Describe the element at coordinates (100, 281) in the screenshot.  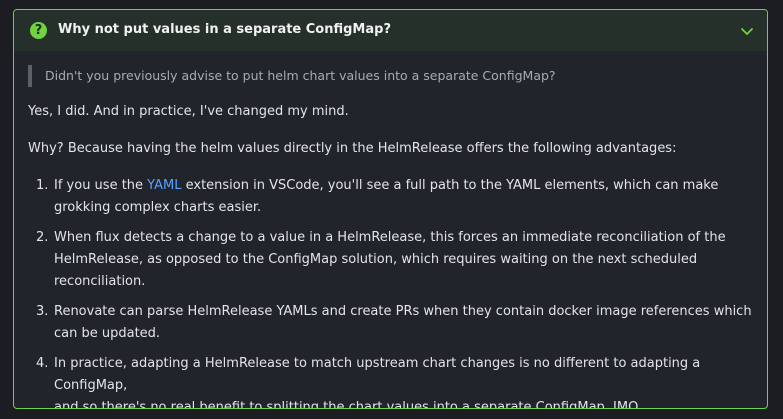
I see `list-item-text: reconciliation.` at that location.